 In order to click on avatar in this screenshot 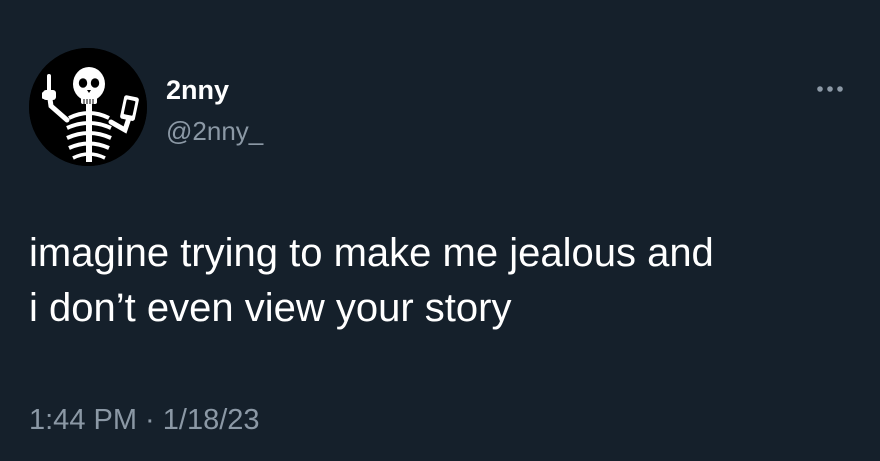, I will do `click(88, 107)`.